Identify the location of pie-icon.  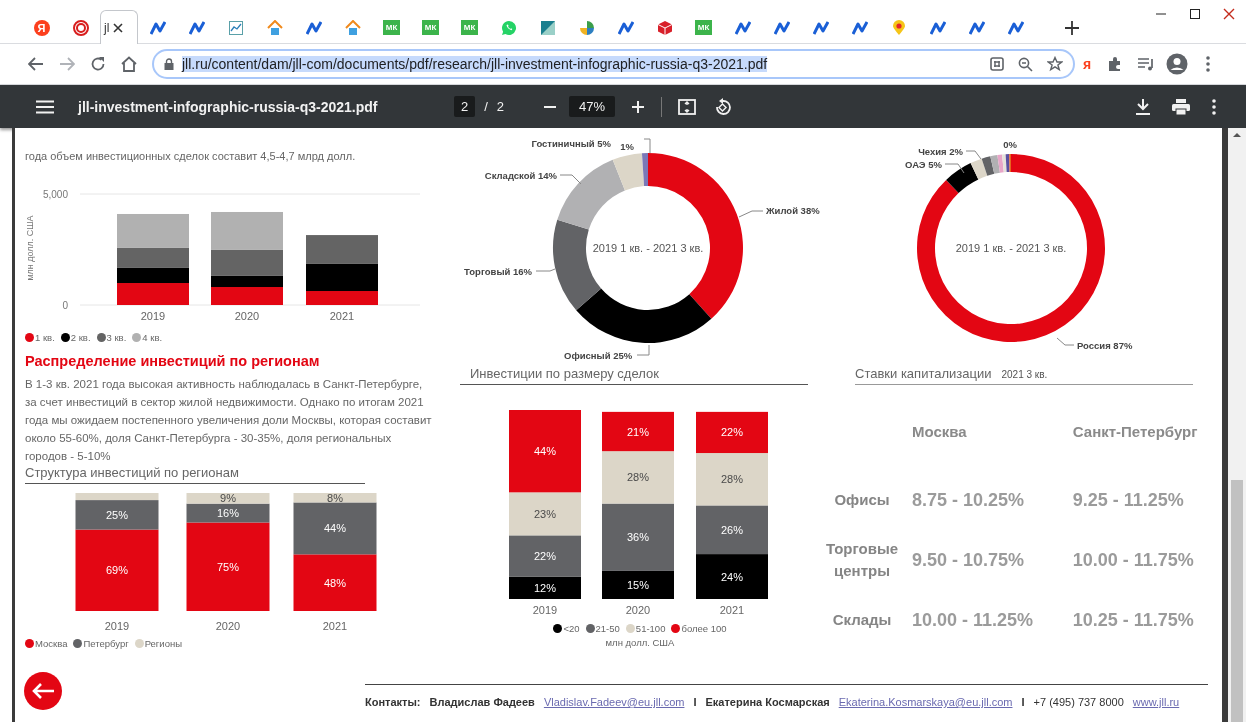
(586, 27).